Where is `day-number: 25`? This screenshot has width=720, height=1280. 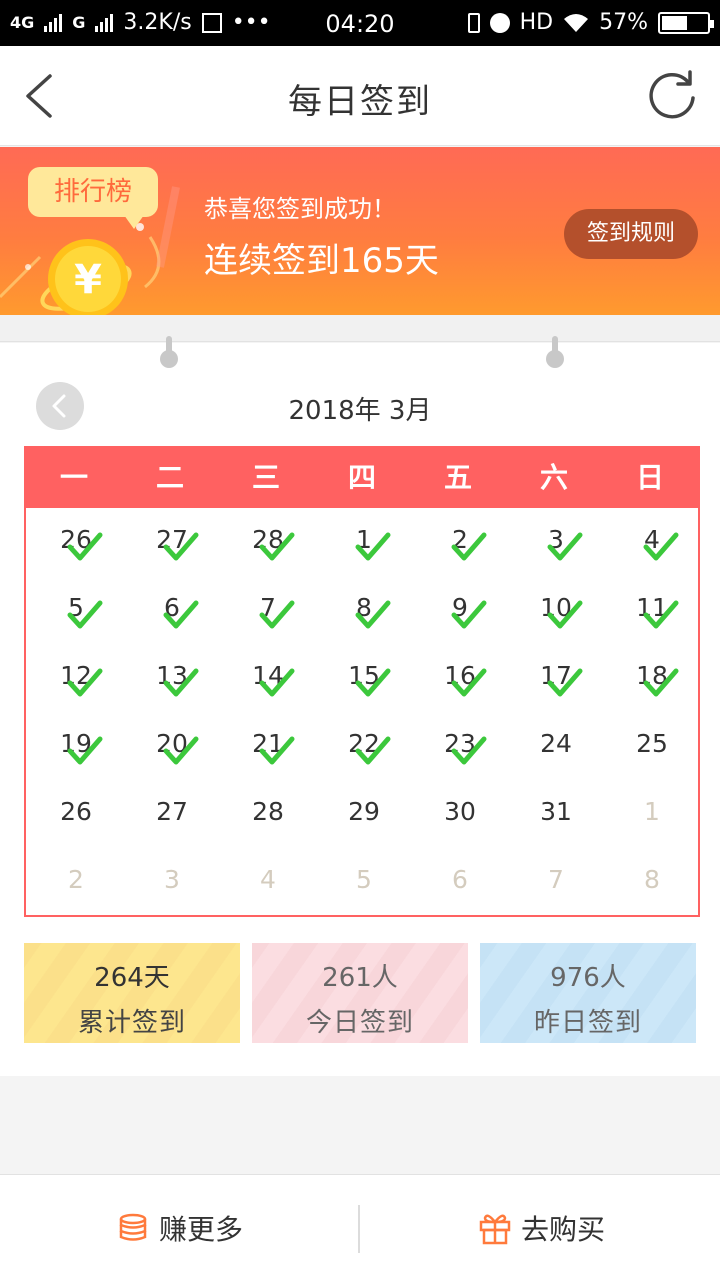
day-number: 25 is located at coordinates (652, 743).